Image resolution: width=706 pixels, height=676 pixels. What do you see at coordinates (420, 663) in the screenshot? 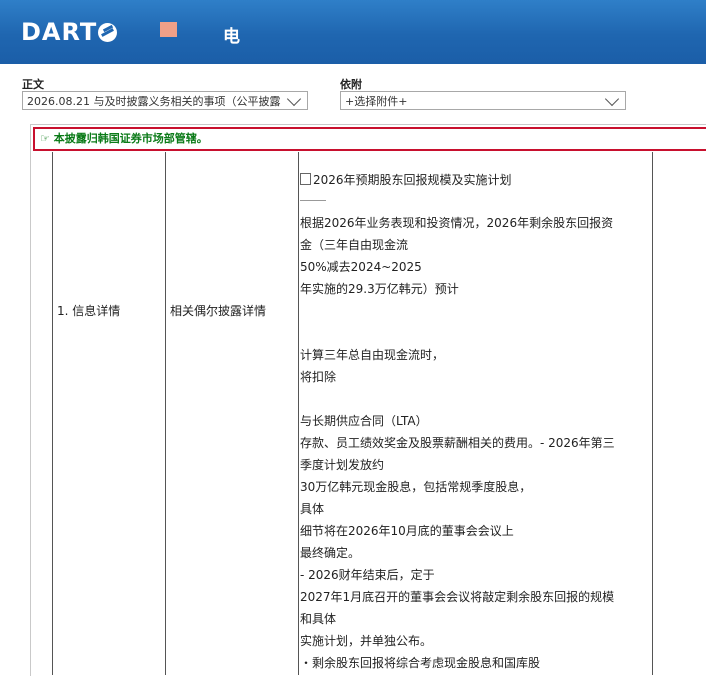
I see `content-line: ・剩余股东回报将综合考虑现金股息和国库股` at bounding box center [420, 663].